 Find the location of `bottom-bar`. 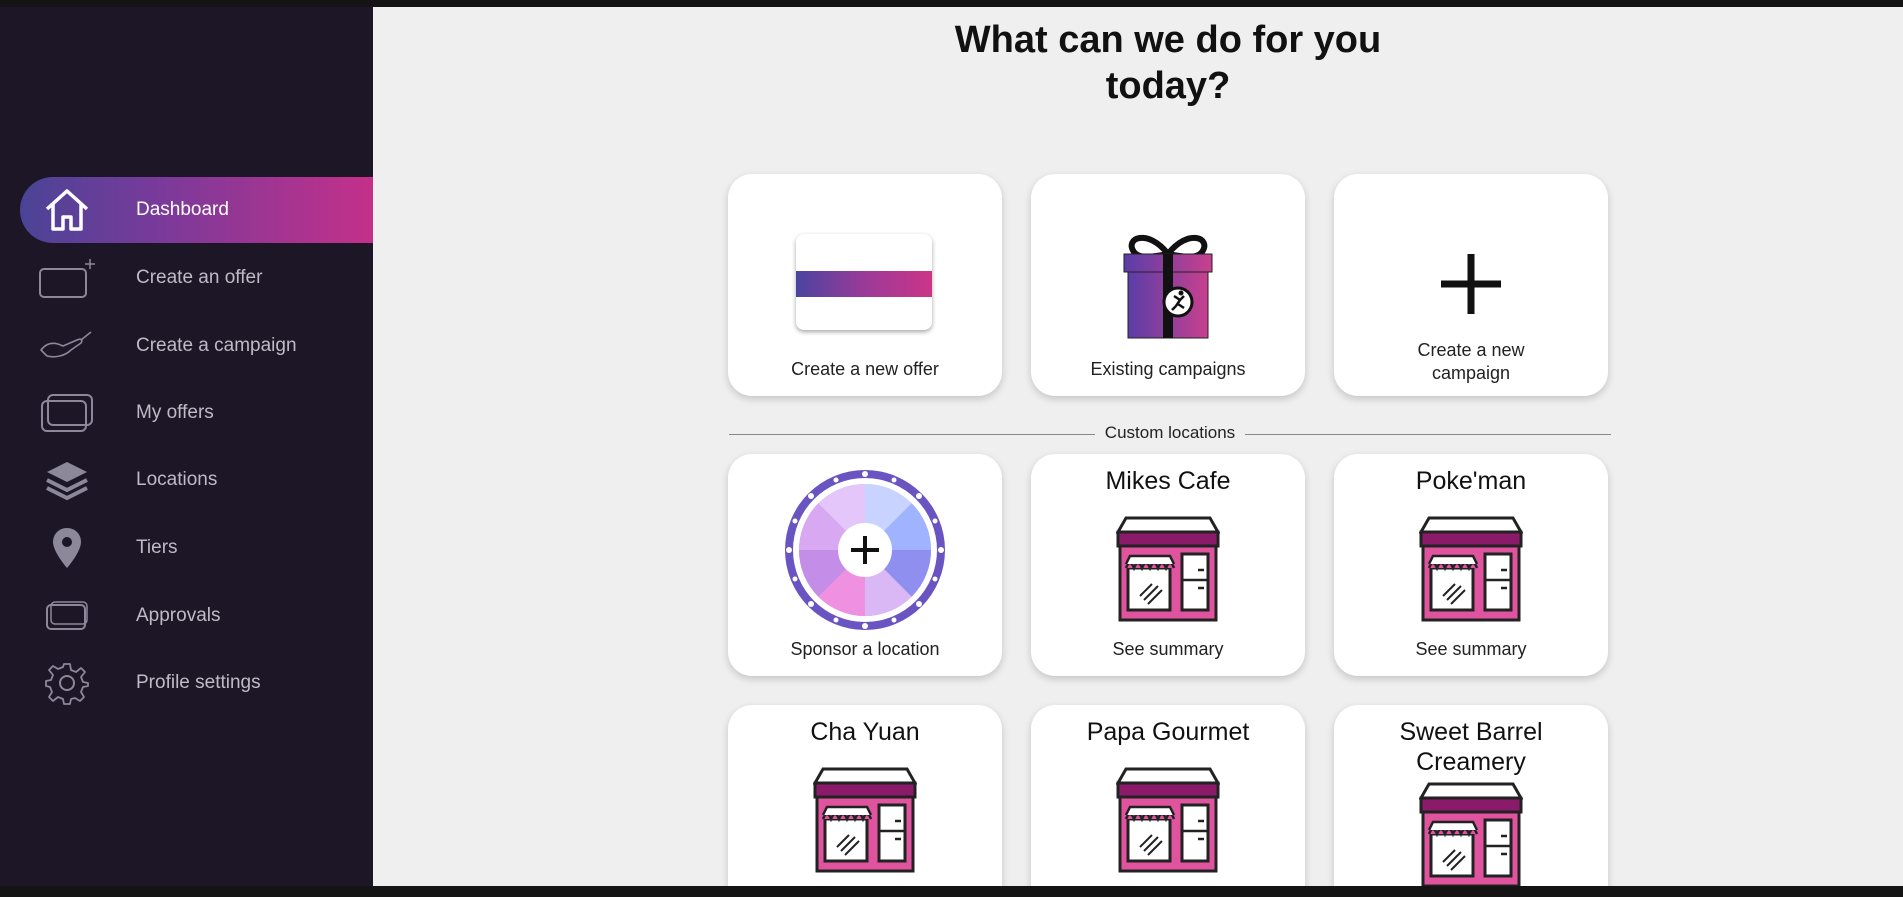

bottom-bar is located at coordinates (951, 891).